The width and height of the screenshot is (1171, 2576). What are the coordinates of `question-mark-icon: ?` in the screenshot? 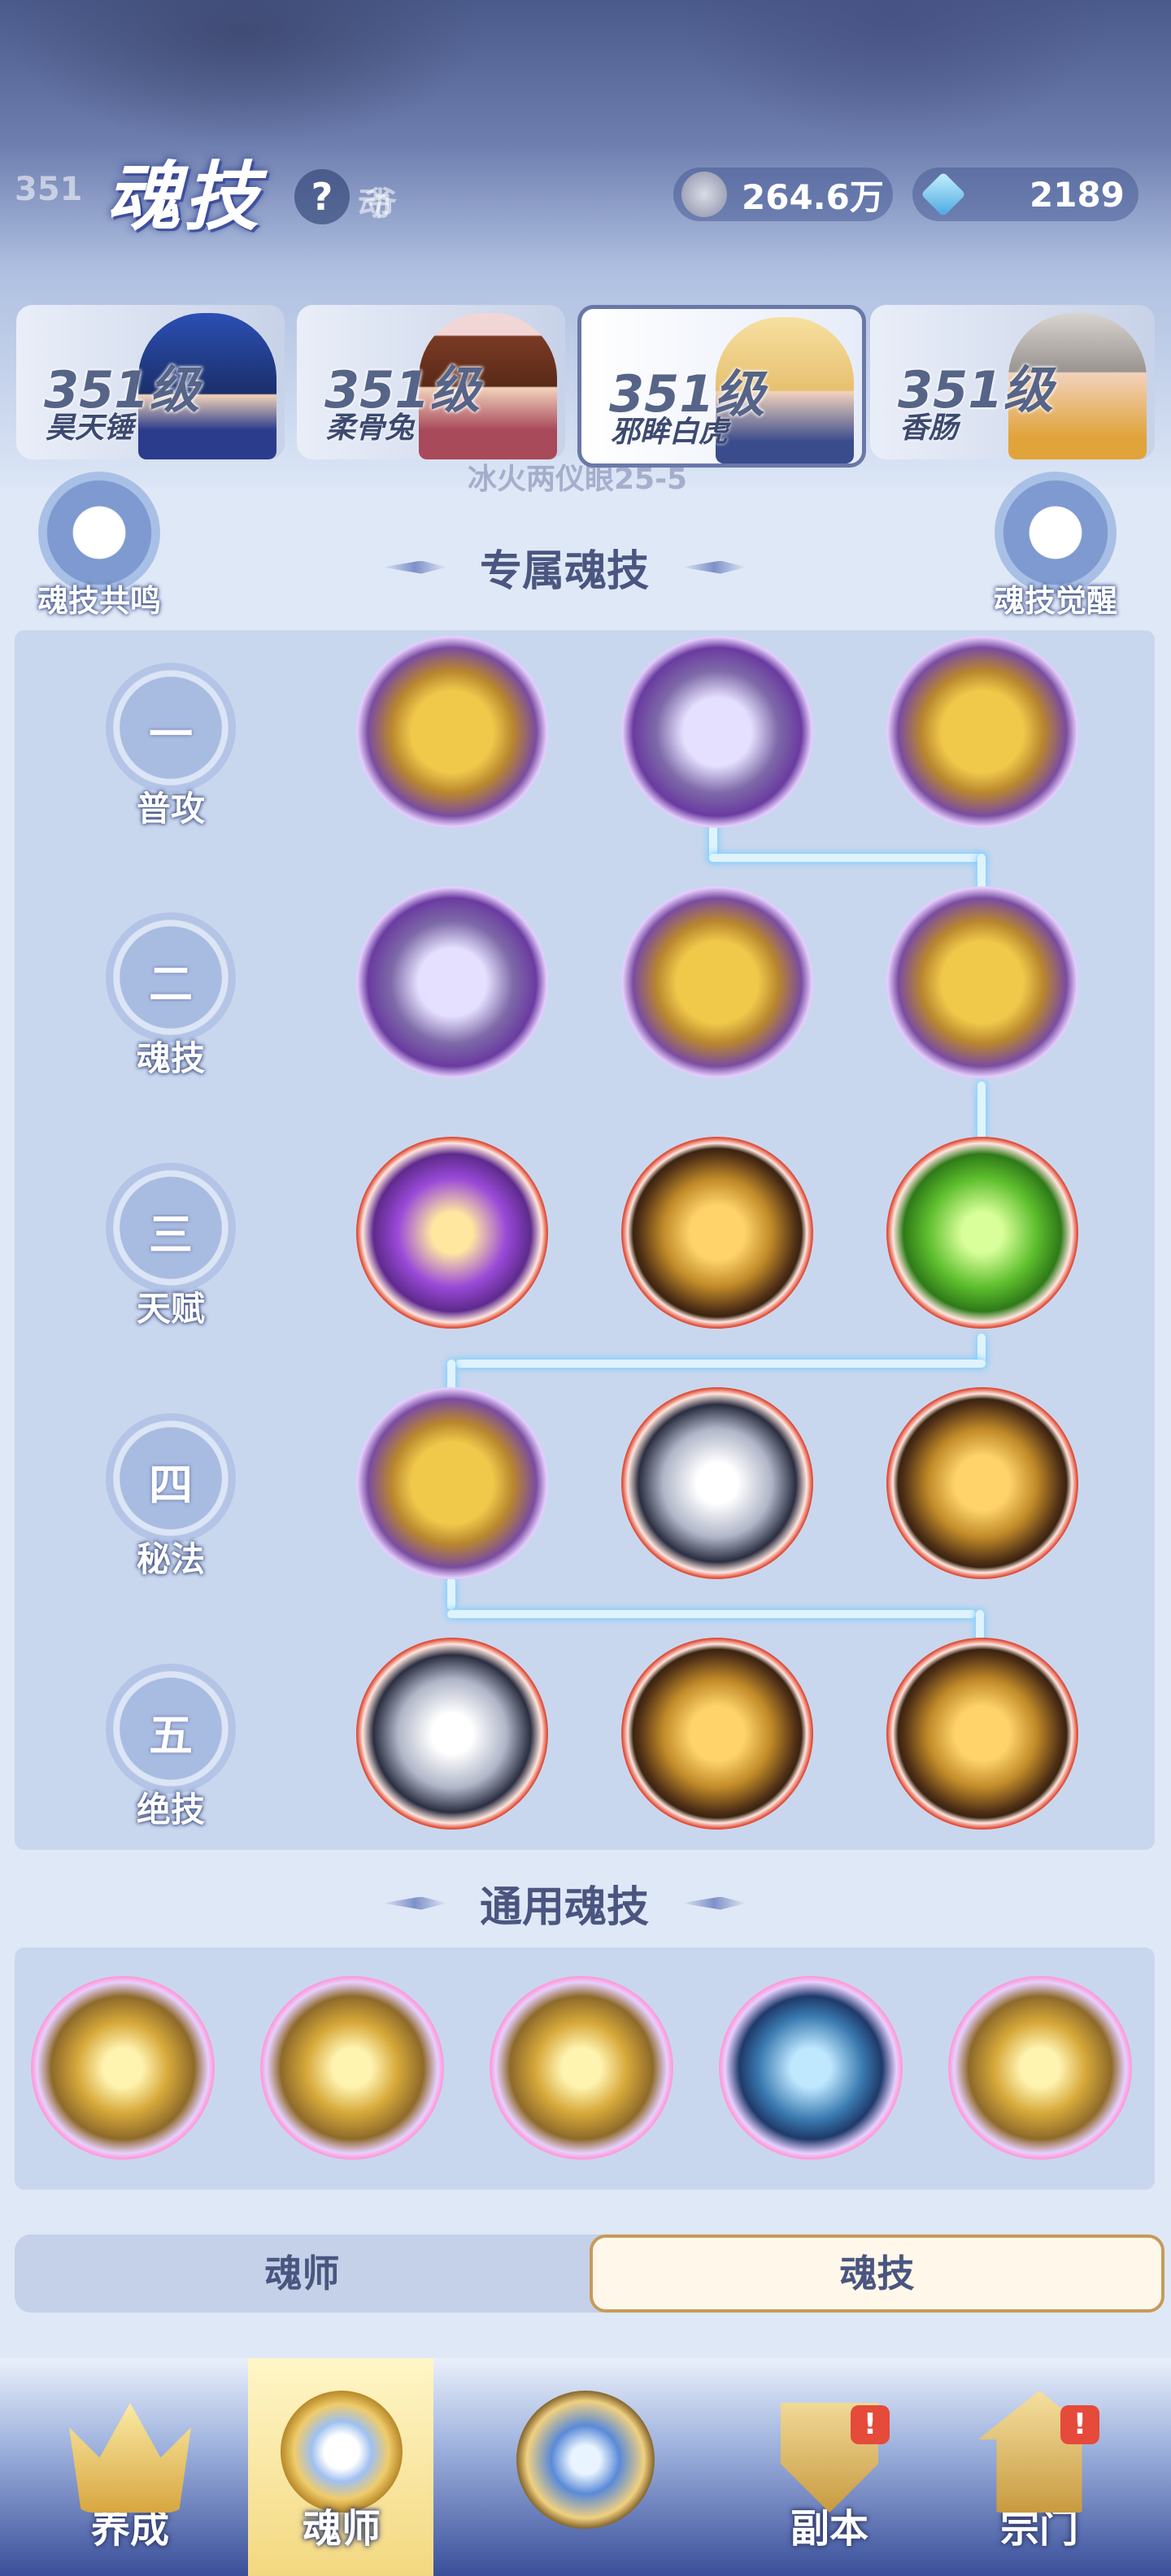 It's located at (322, 197).